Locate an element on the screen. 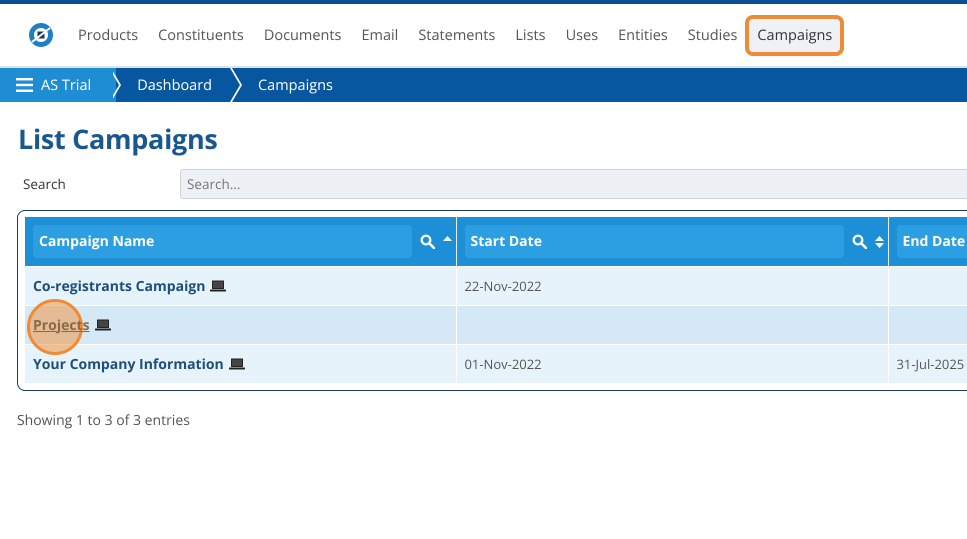  entries-info: Showing 1 to 3 of 3 entries is located at coordinates (104, 420).